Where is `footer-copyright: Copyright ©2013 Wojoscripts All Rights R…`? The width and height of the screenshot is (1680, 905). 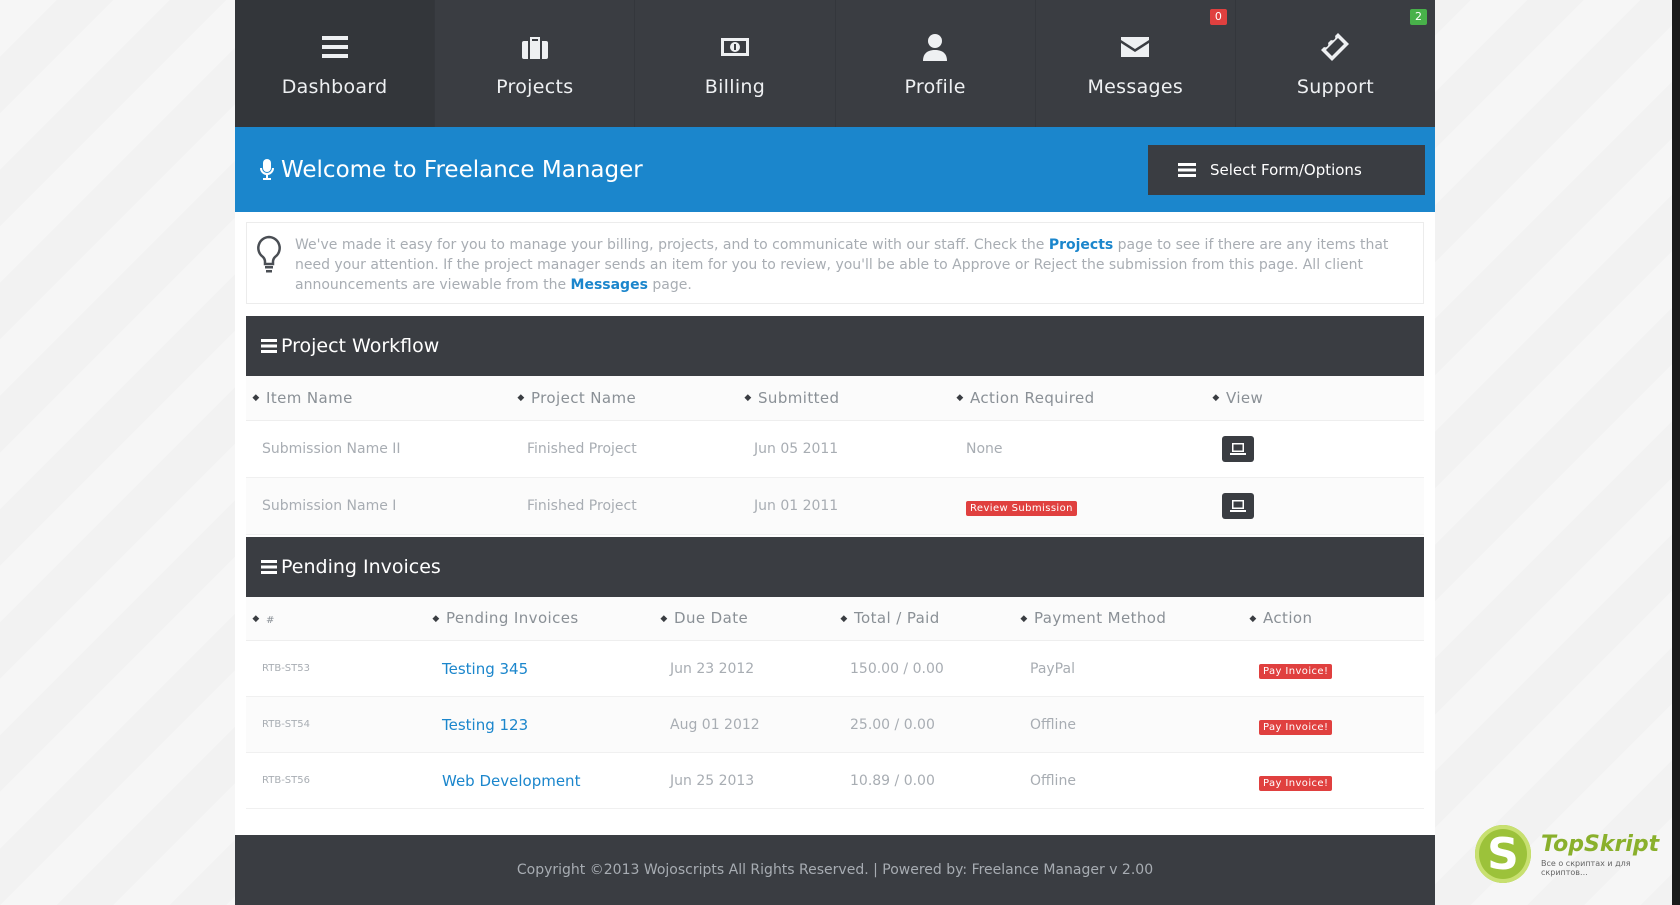 footer-copyright: Copyright ©2013 Wojoscripts All Rights R… is located at coordinates (835, 870).